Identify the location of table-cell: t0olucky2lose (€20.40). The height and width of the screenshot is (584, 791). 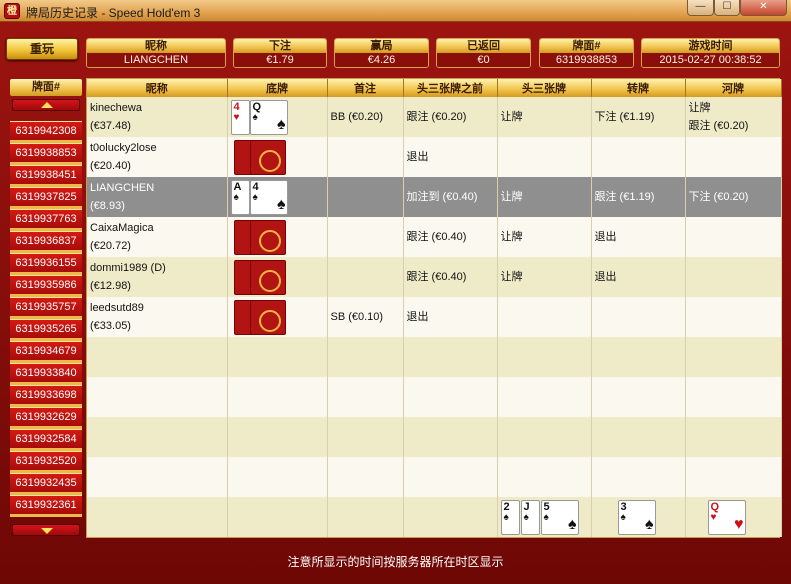
(157, 157).